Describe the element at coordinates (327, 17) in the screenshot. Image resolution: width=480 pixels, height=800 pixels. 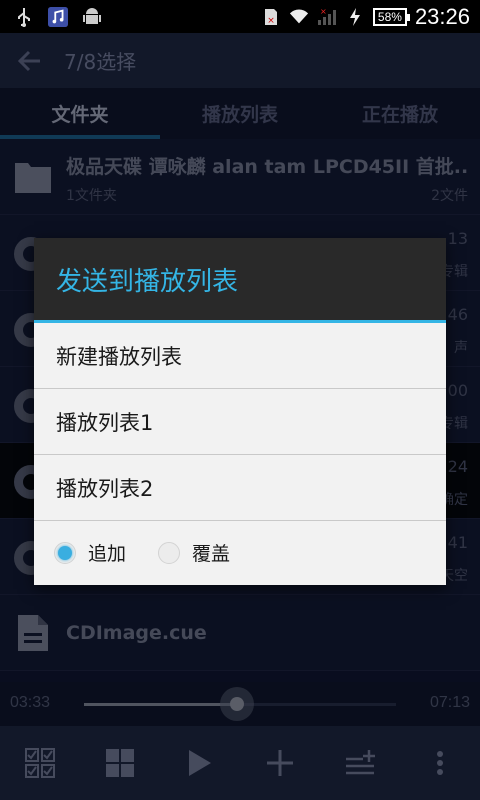
I see `signal-icon: ×` at that location.